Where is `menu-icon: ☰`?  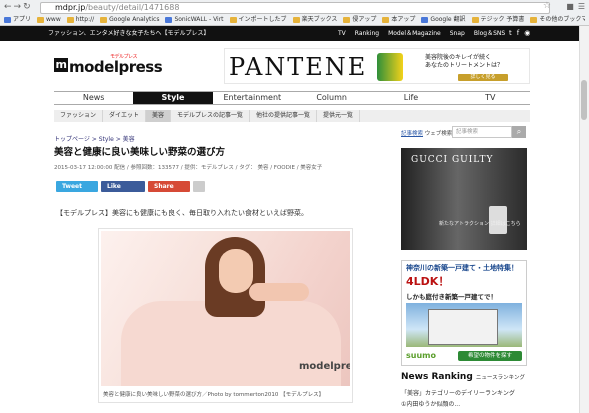
menu-icon: ☰ is located at coordinates (581, 6).